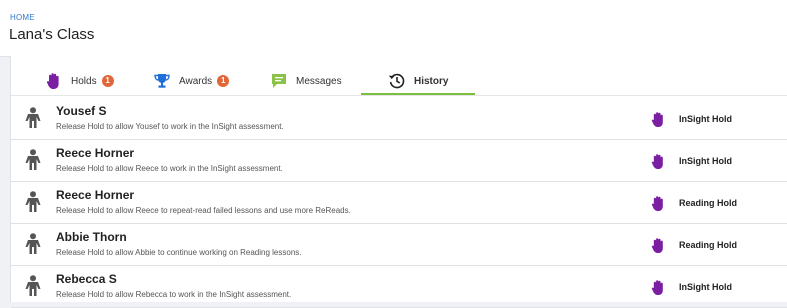 This screenshot has width=787, height=308. Describe the element at coordinates (196, 81) in the screenshot. I see `tab-awards-label: Awards` at that location.